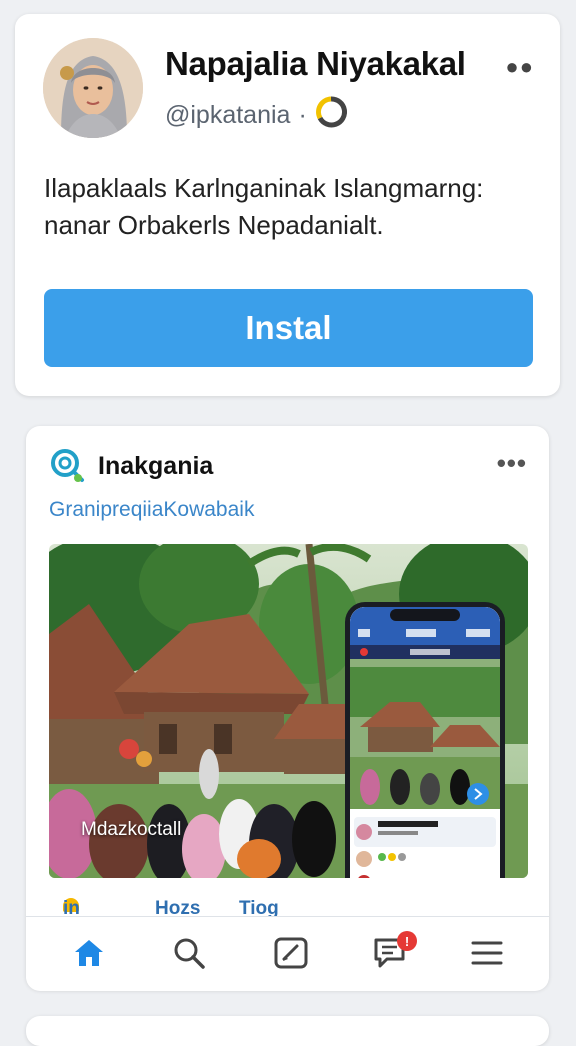 Image resolution: width=576 pixels, height=1046 pixels. I want to click on app-logo-icon, so click(67, 465).